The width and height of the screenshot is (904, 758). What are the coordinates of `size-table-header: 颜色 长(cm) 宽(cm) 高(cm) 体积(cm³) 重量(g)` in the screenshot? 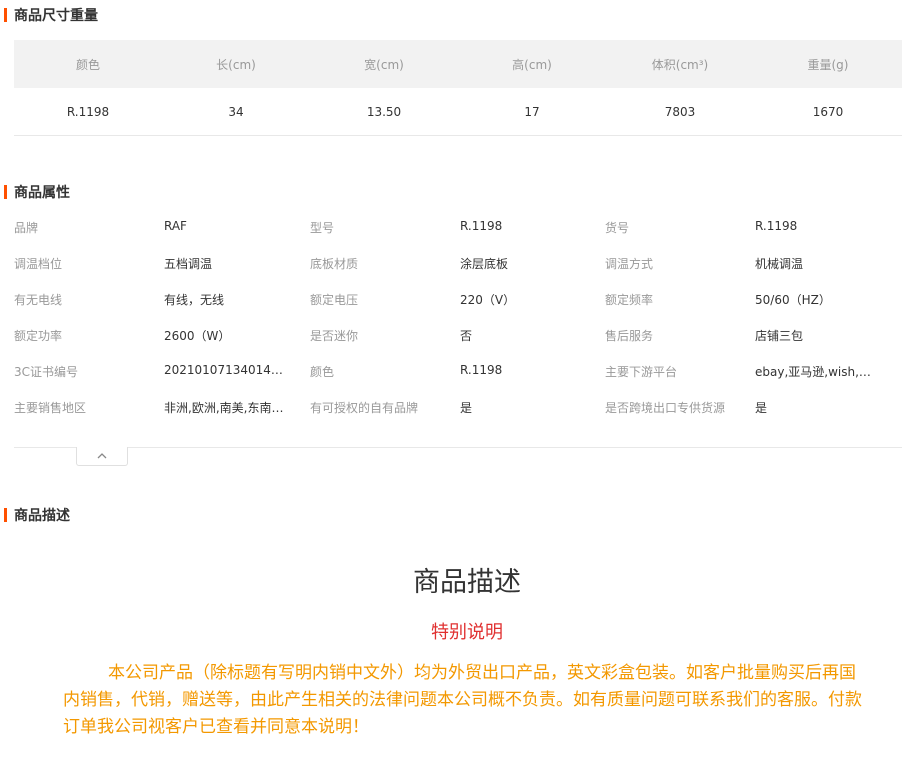 It's located at (458, 64).